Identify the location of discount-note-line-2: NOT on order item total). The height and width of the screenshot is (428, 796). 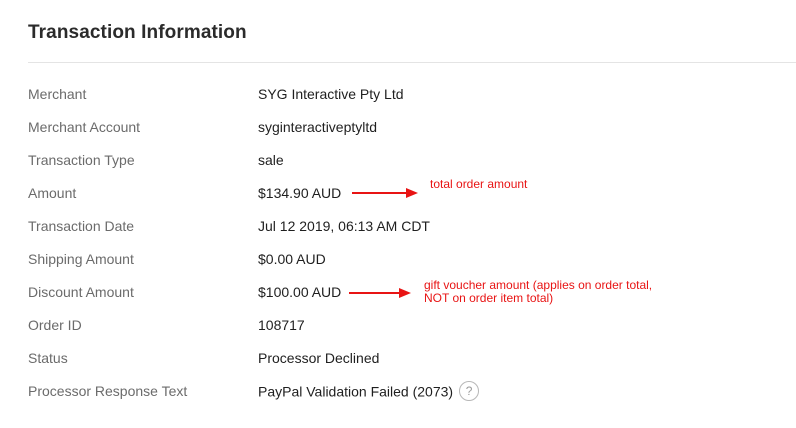
(489, 298).